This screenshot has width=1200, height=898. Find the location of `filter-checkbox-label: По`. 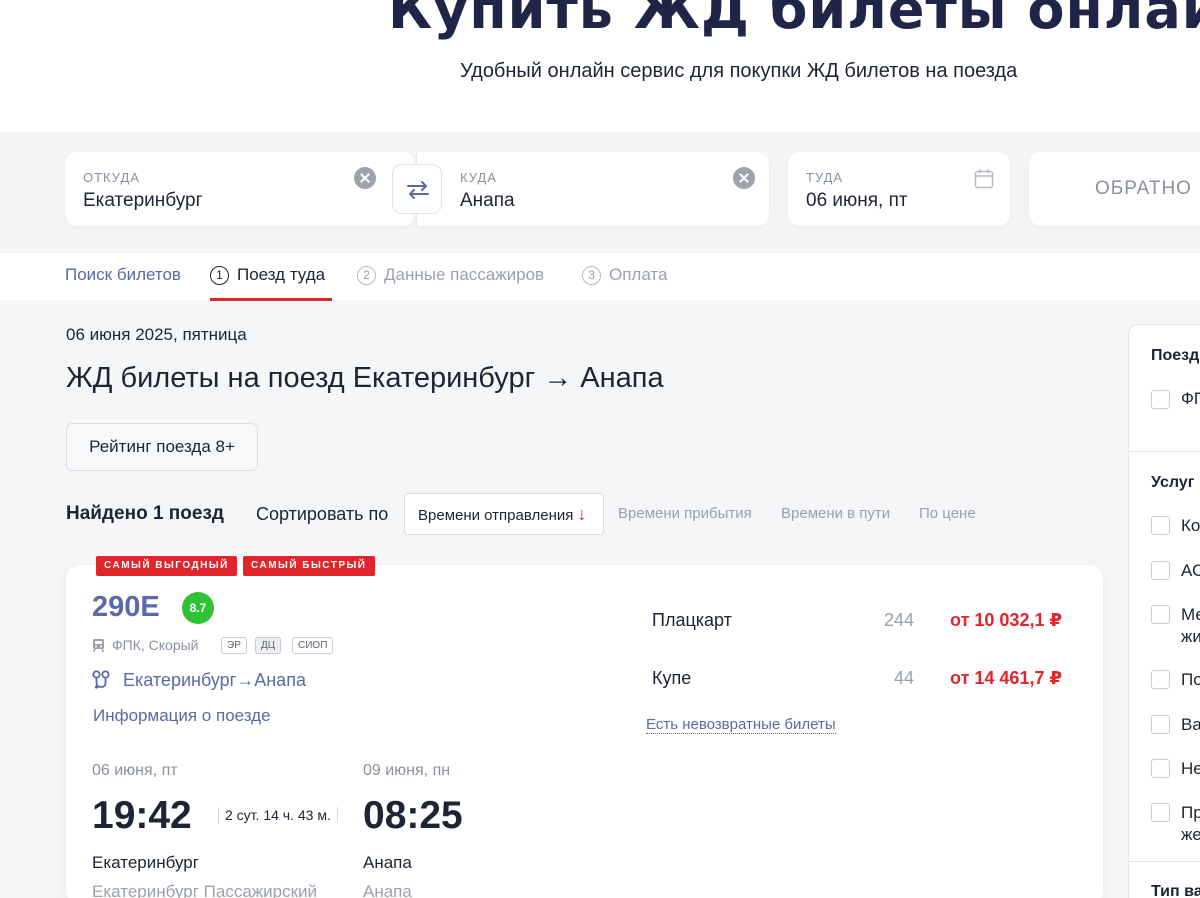

filter-checkbox-label: По is located at coordinates (1190, 679).